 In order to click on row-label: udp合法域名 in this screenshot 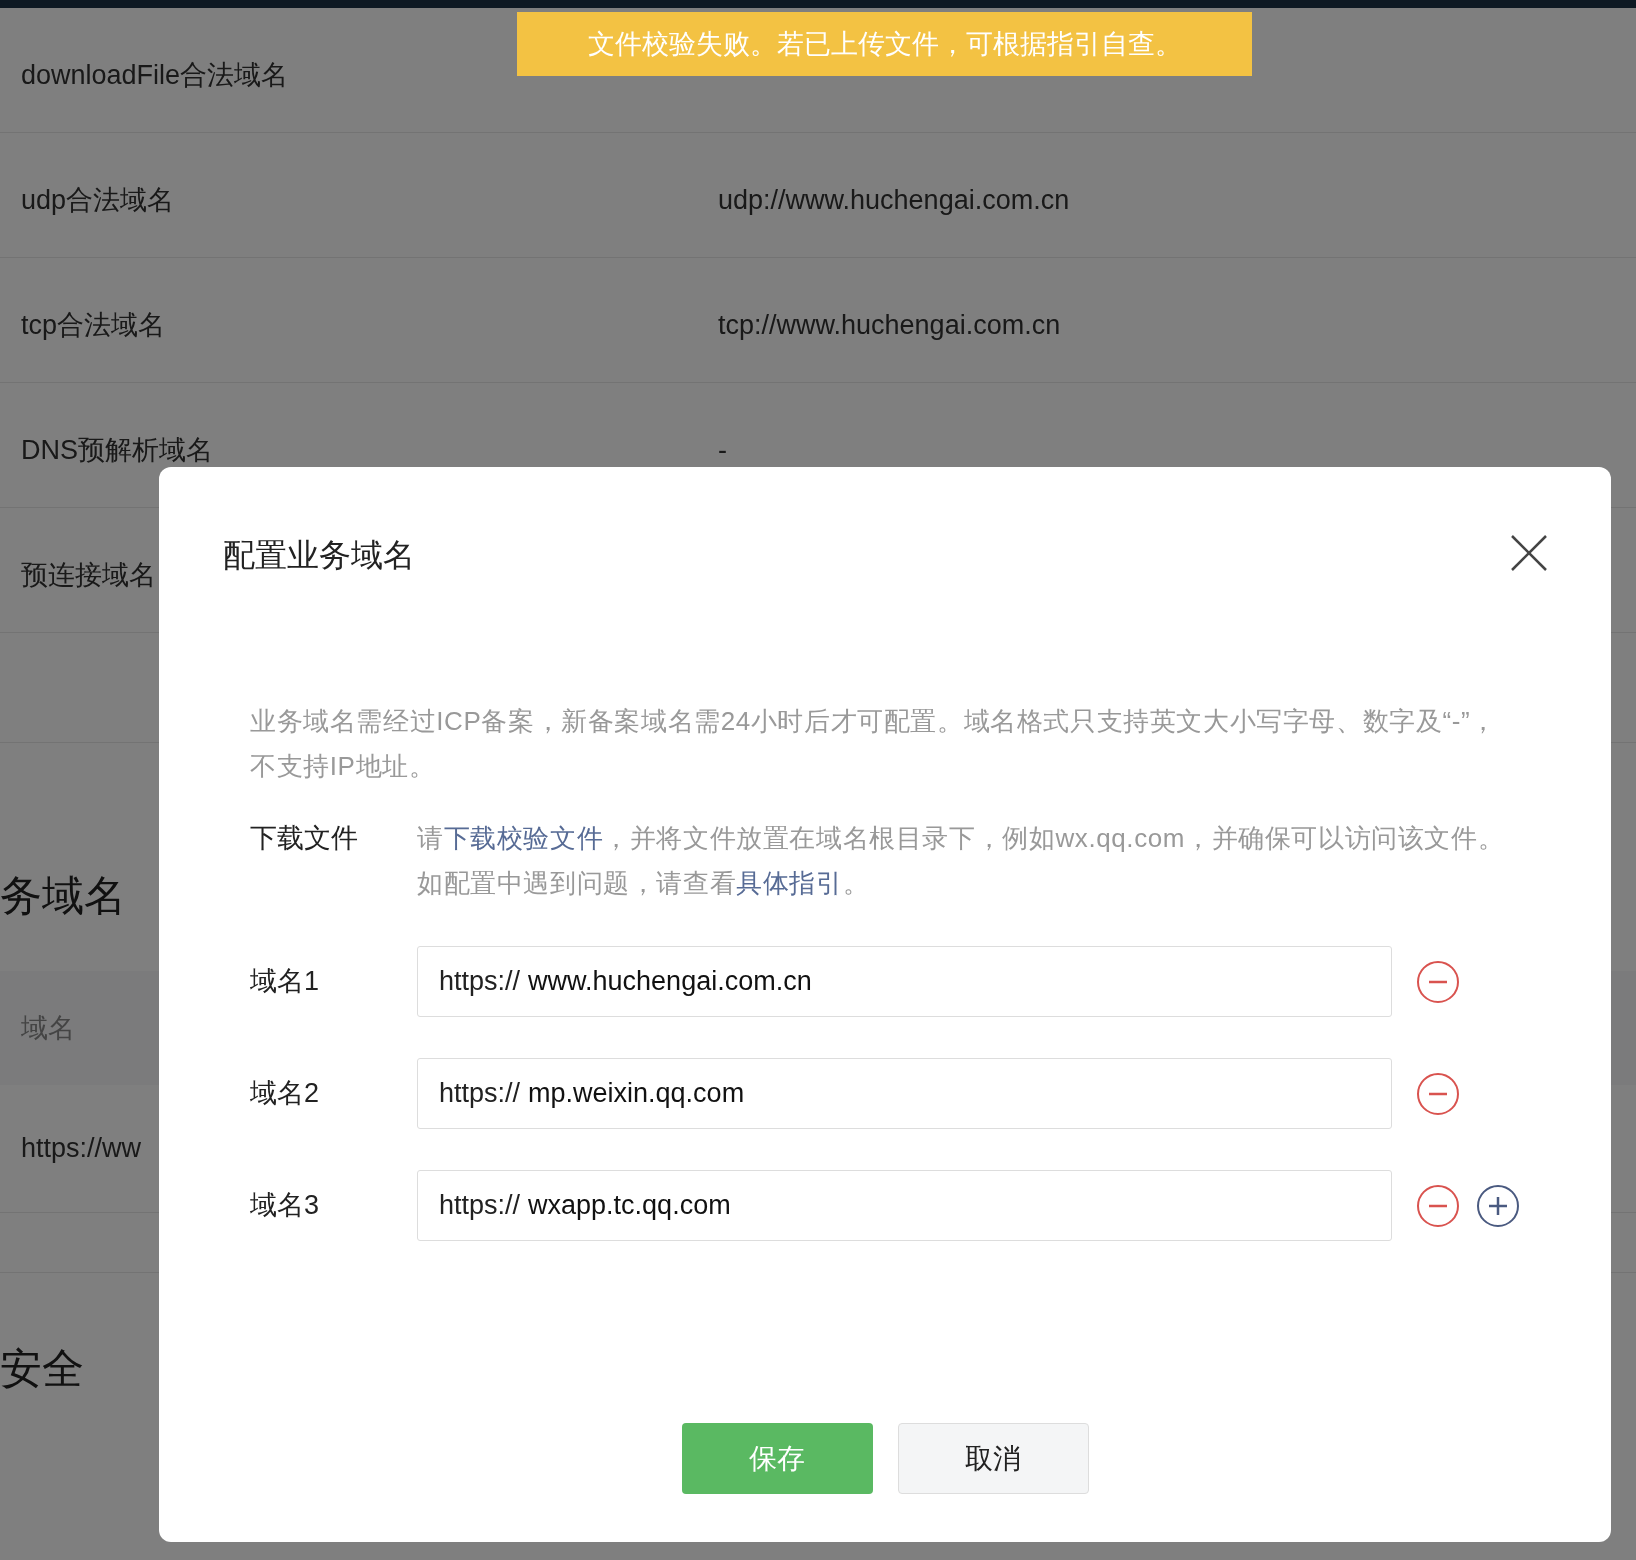, I will do `click(98, 199)`.